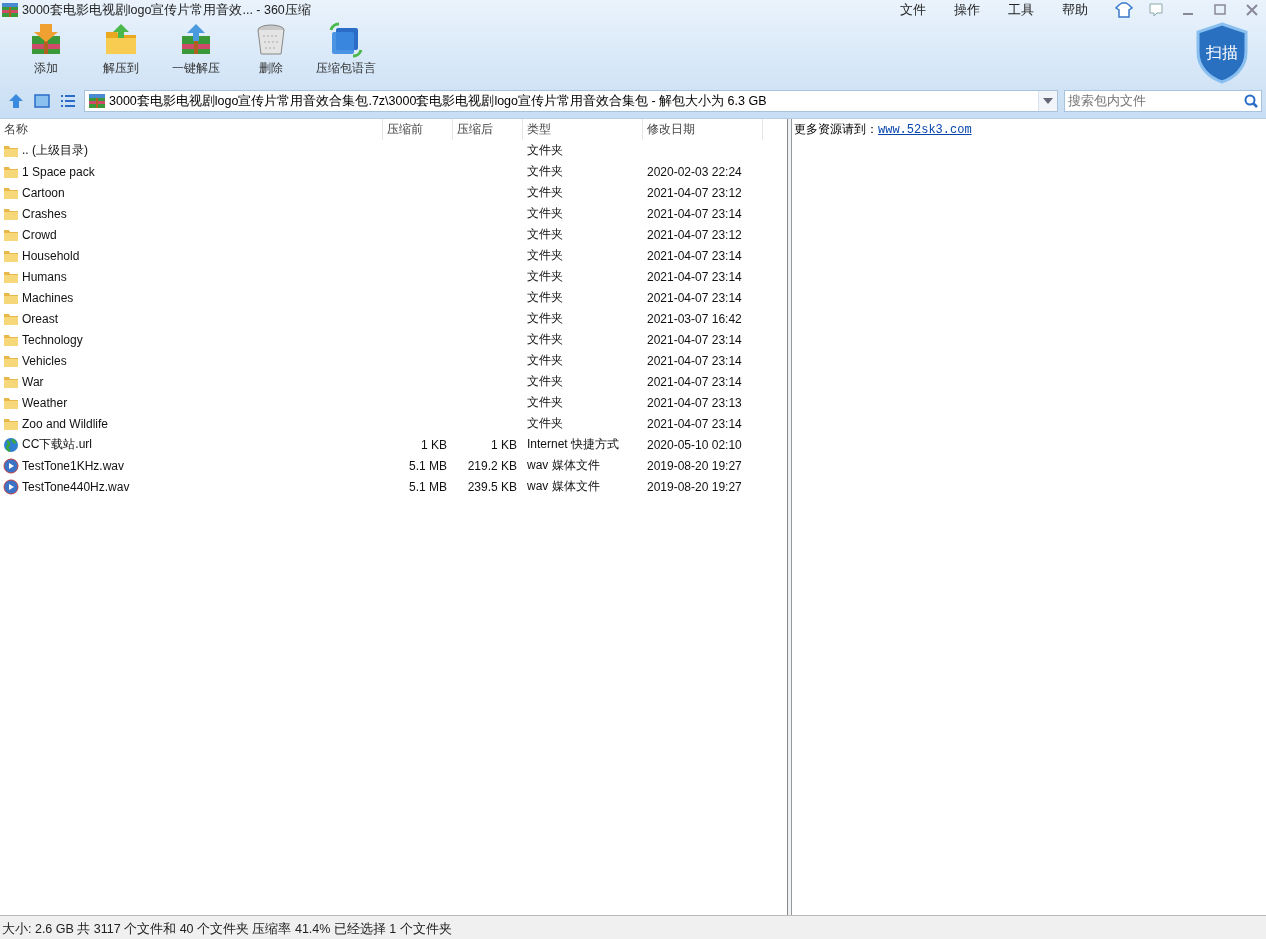 The image size is (1266, 939). I want to click on size-cell: 1 KB, so click(434, 444).